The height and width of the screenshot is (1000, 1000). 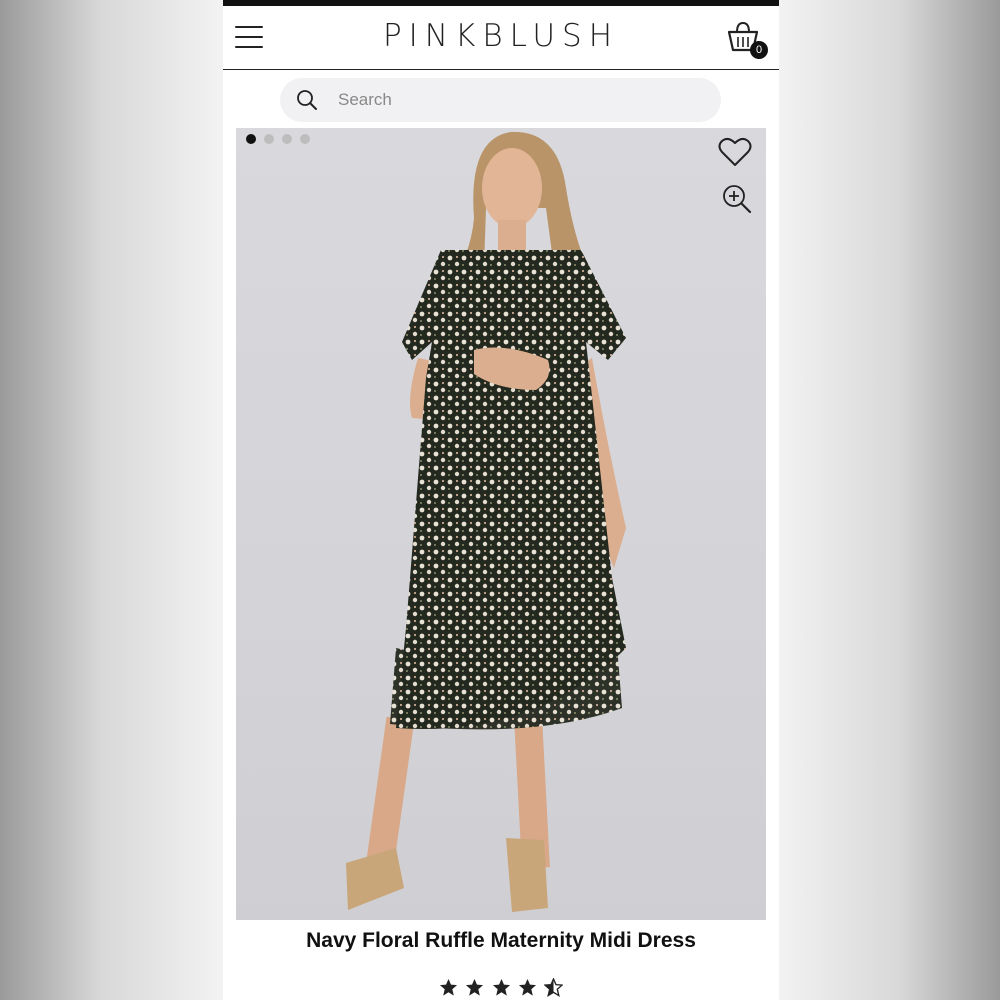 What do you see at coordinates (307, 100) in the screenshot?
I see `search-icon` at bounding box center [307, 100].